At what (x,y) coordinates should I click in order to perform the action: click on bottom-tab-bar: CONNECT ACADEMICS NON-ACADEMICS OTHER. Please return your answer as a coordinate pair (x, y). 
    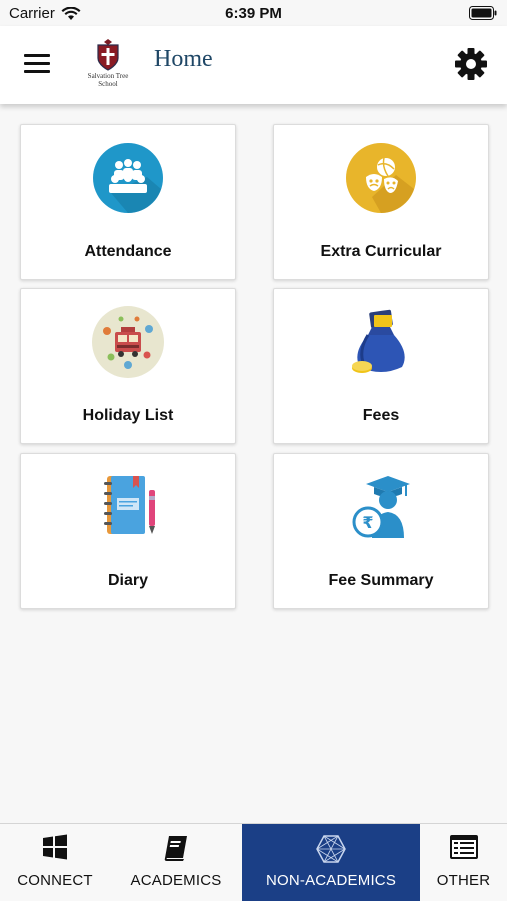
    Looking at the image, I should click on (253, 862).